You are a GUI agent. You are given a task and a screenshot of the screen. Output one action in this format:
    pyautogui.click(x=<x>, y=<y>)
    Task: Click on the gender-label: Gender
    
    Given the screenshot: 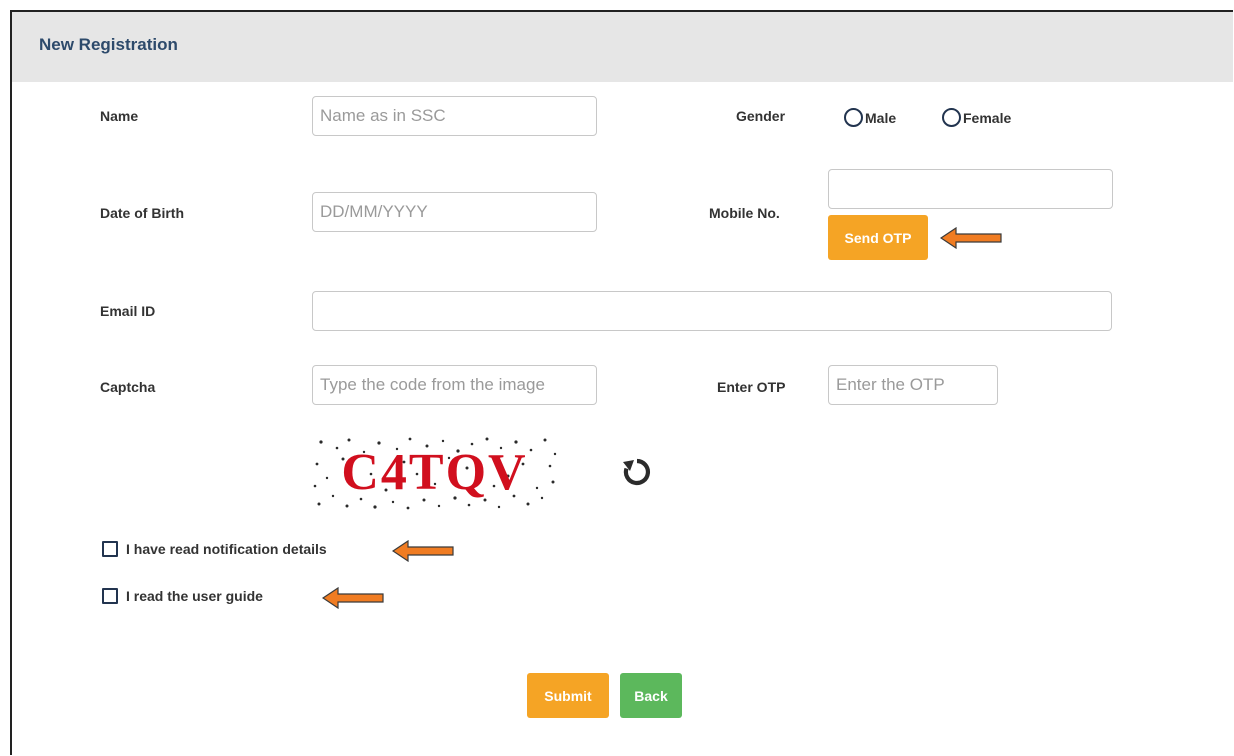 What is the action you would take?
    pyautogui.click(x=761, y=116)
    